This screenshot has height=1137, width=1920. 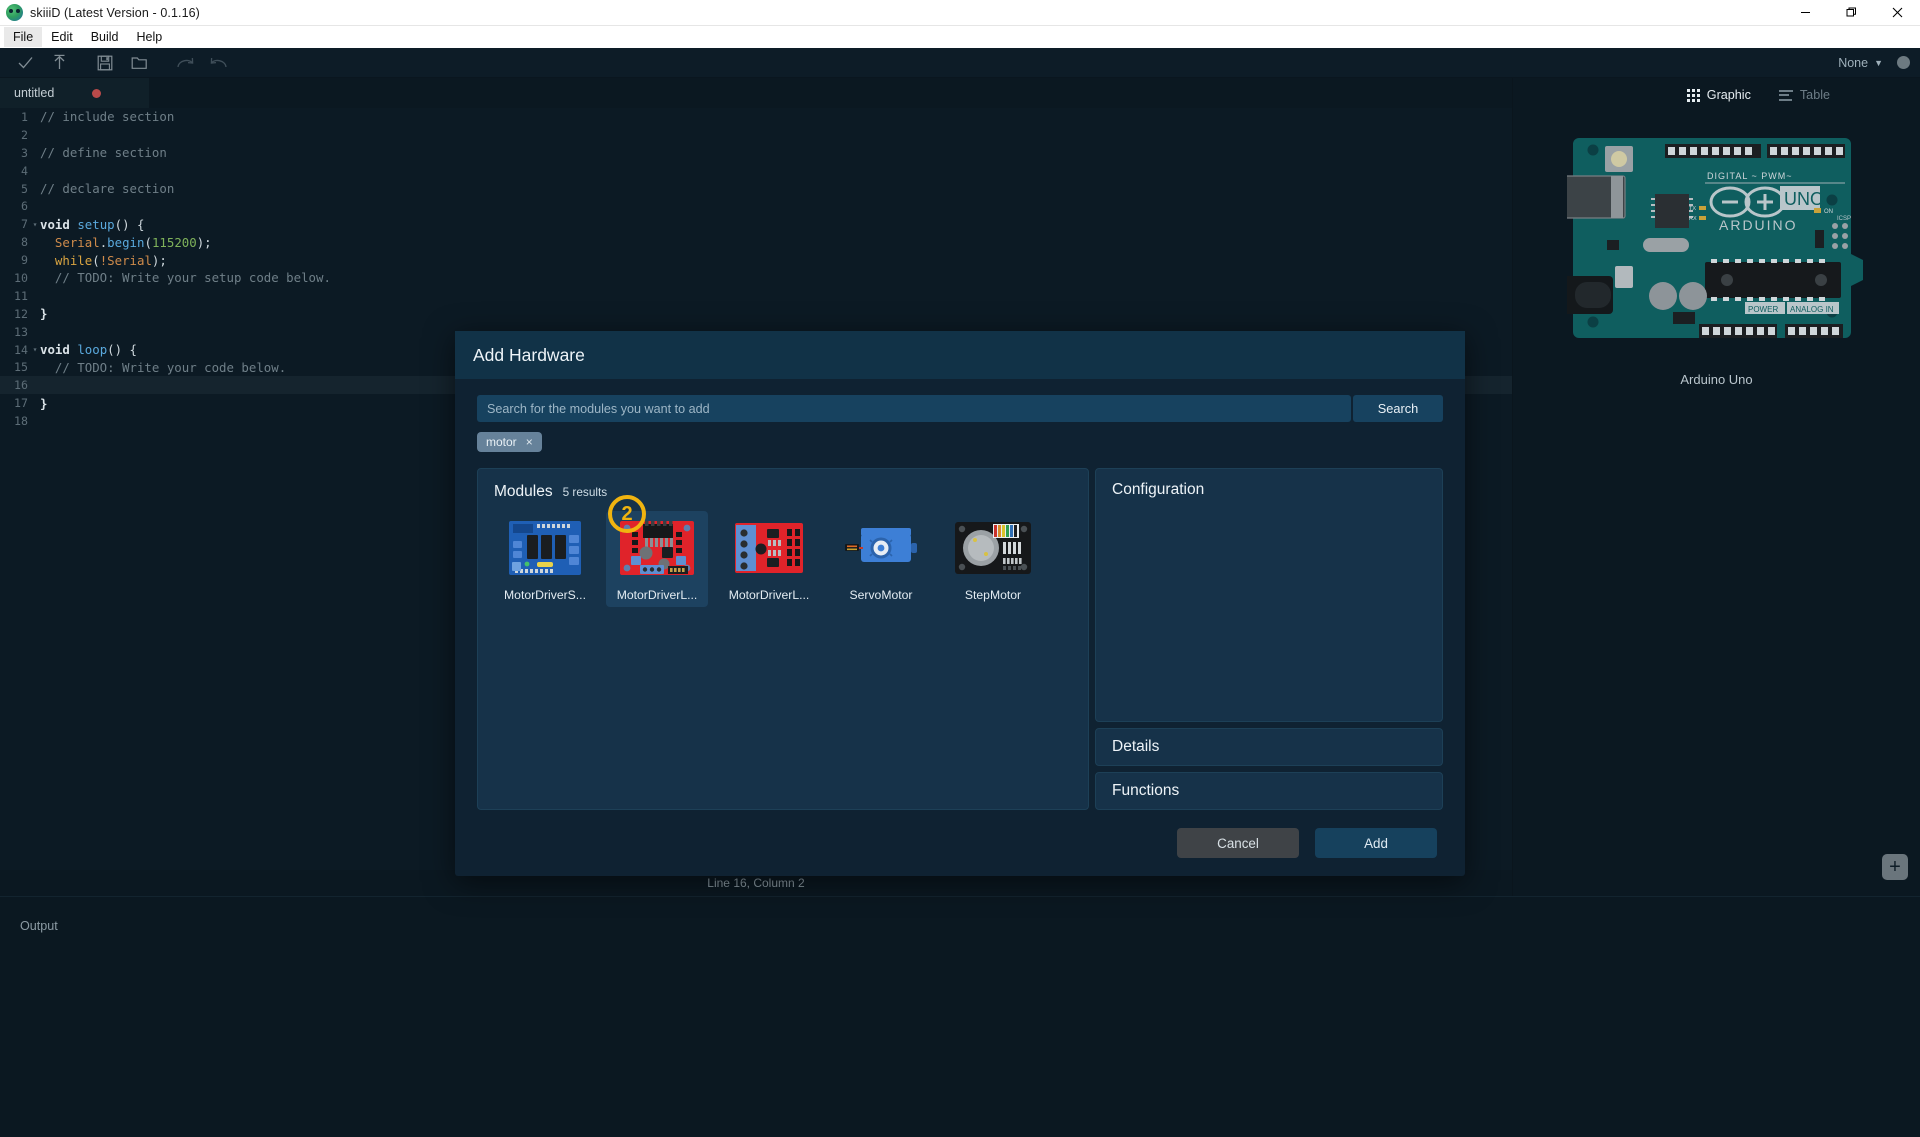 I want to click on search-row: Search, so click(x=960, y=408).